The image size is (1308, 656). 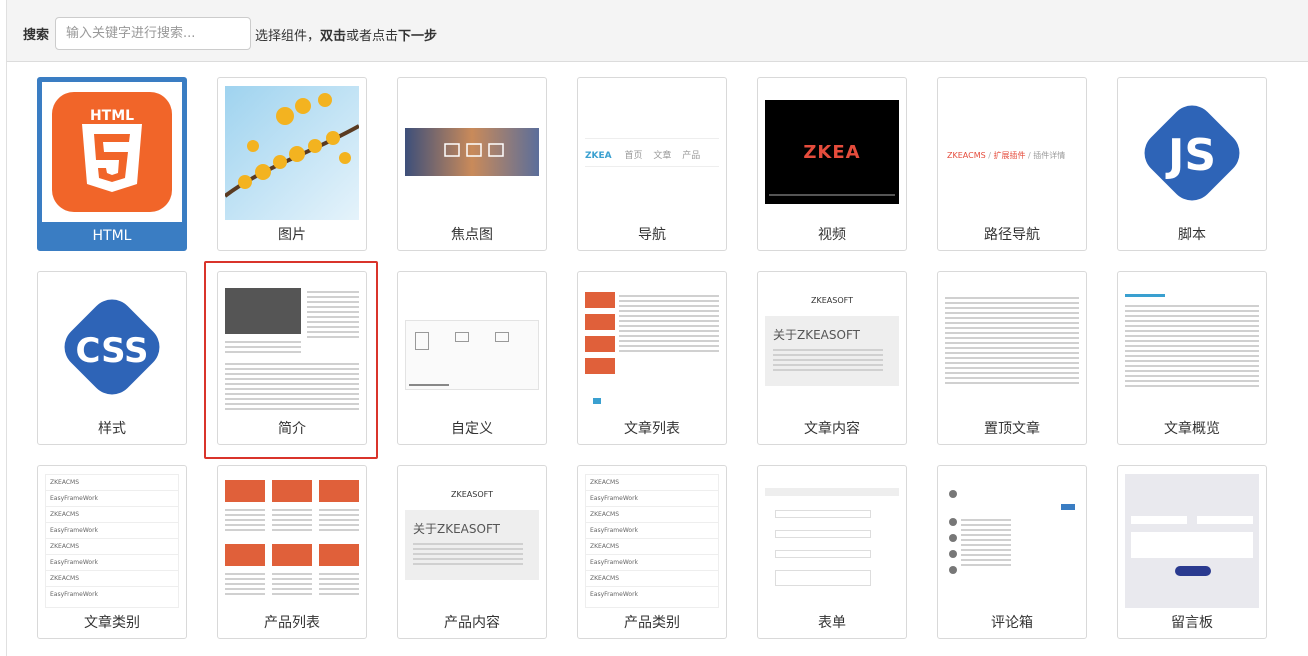 I want to click on widget-image: 图片, so click(x=292, y=164).